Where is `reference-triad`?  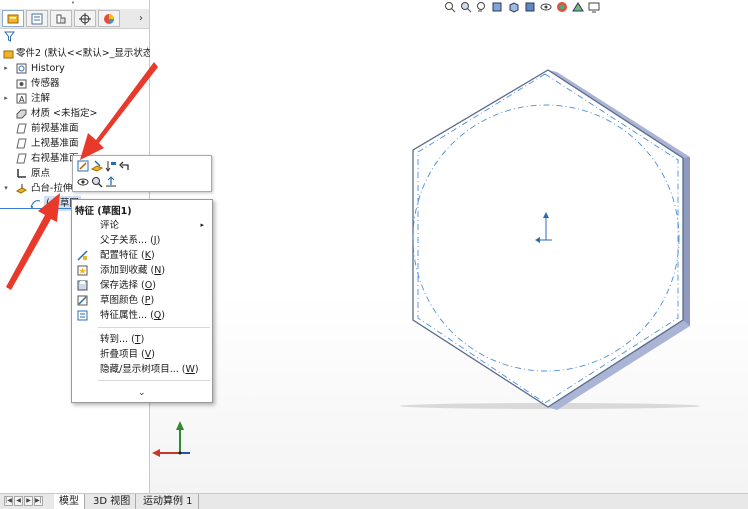
reference-triad is located at coordinates (171, 439).